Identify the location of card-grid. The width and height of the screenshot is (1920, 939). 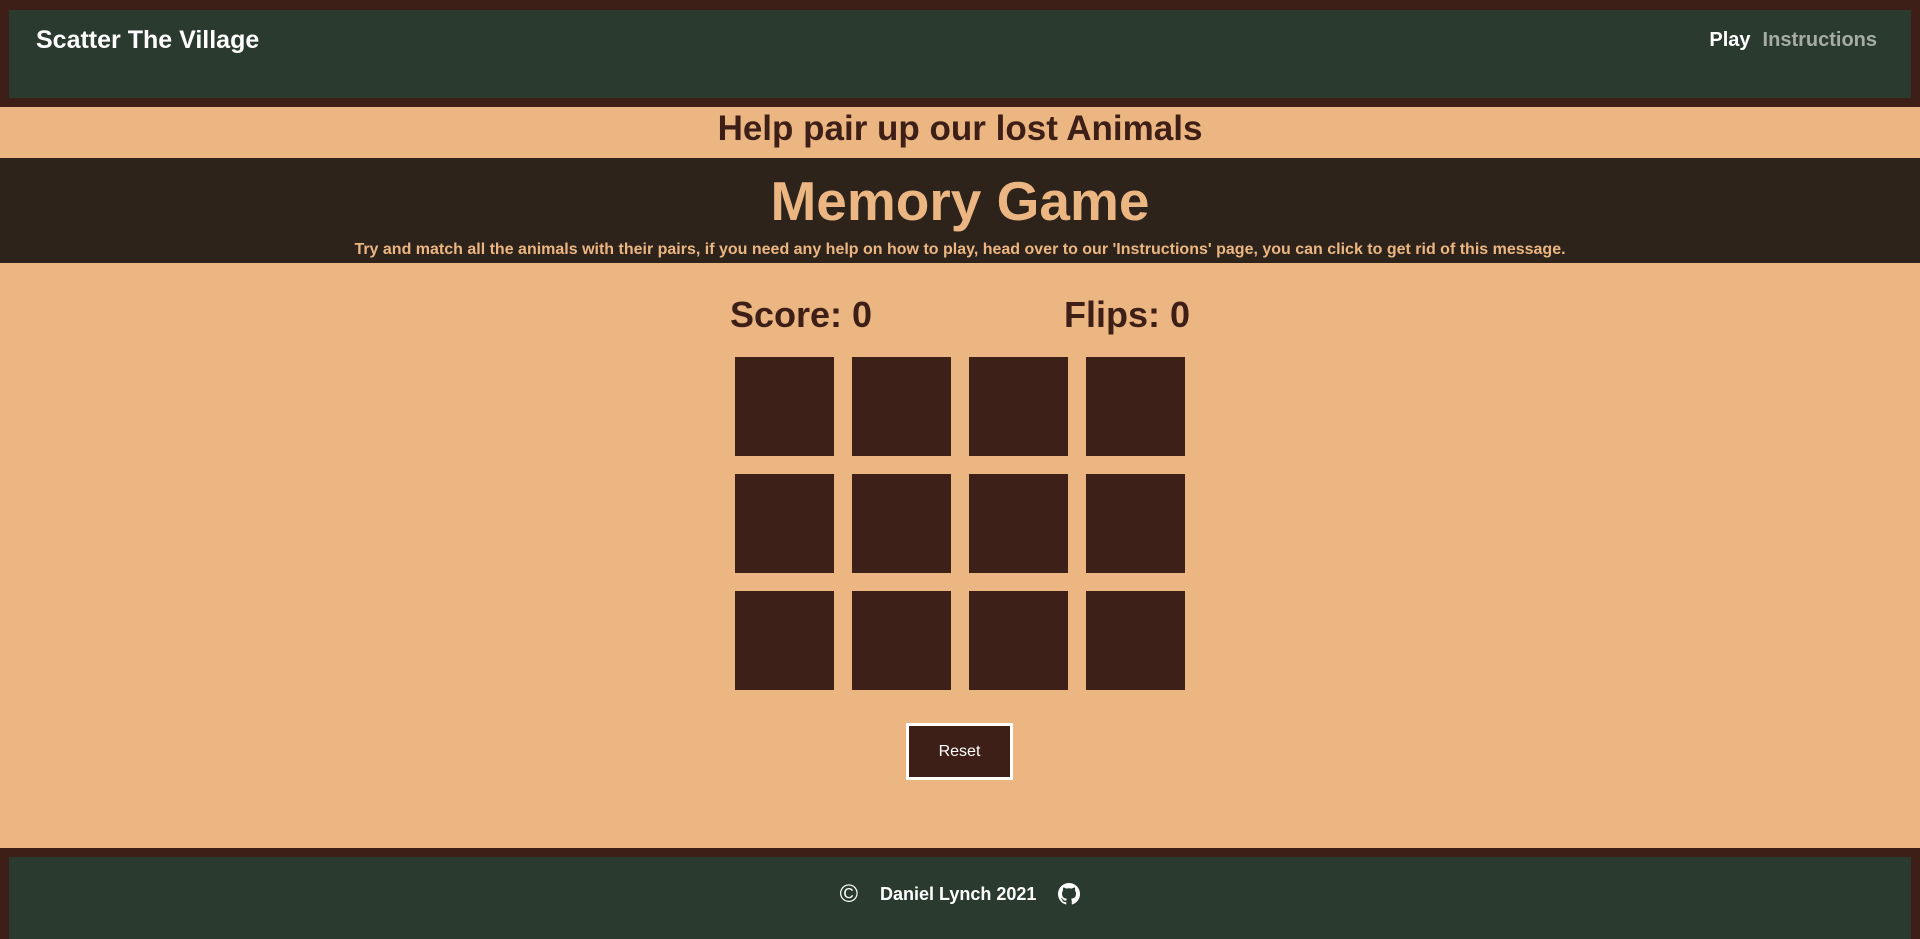
(960, 523).